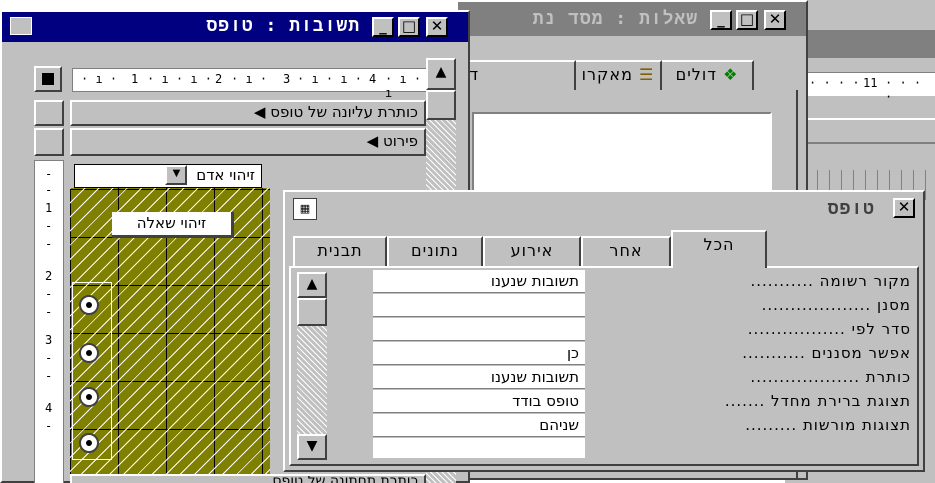 This screenshot has height=483, width=935. I want to click on question-id-label: זיהוי שאלה, so click(173, 225).